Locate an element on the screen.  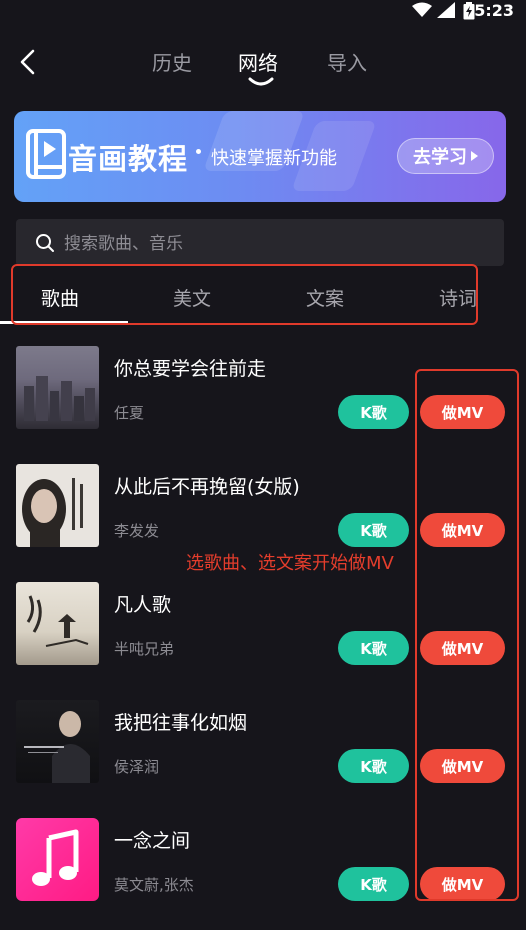
banner-subtitle: 快速掌握新功能 is located at coordinates (274, 158).